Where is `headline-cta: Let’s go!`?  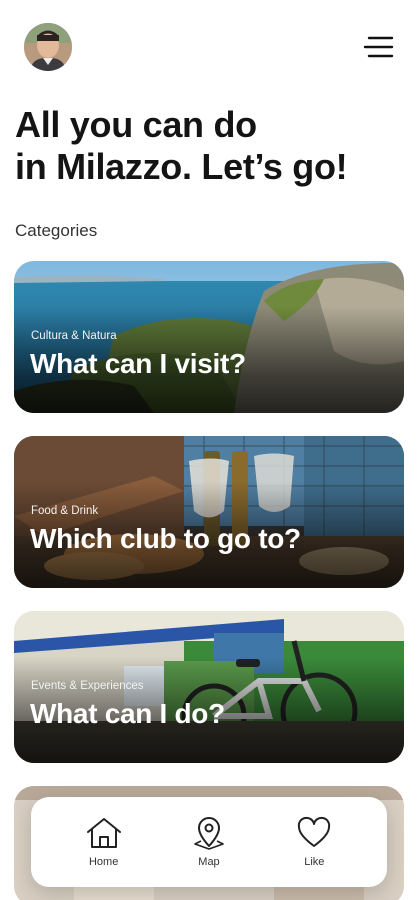
headline-cta: Let’s go! is located at coordinates (269, 166).